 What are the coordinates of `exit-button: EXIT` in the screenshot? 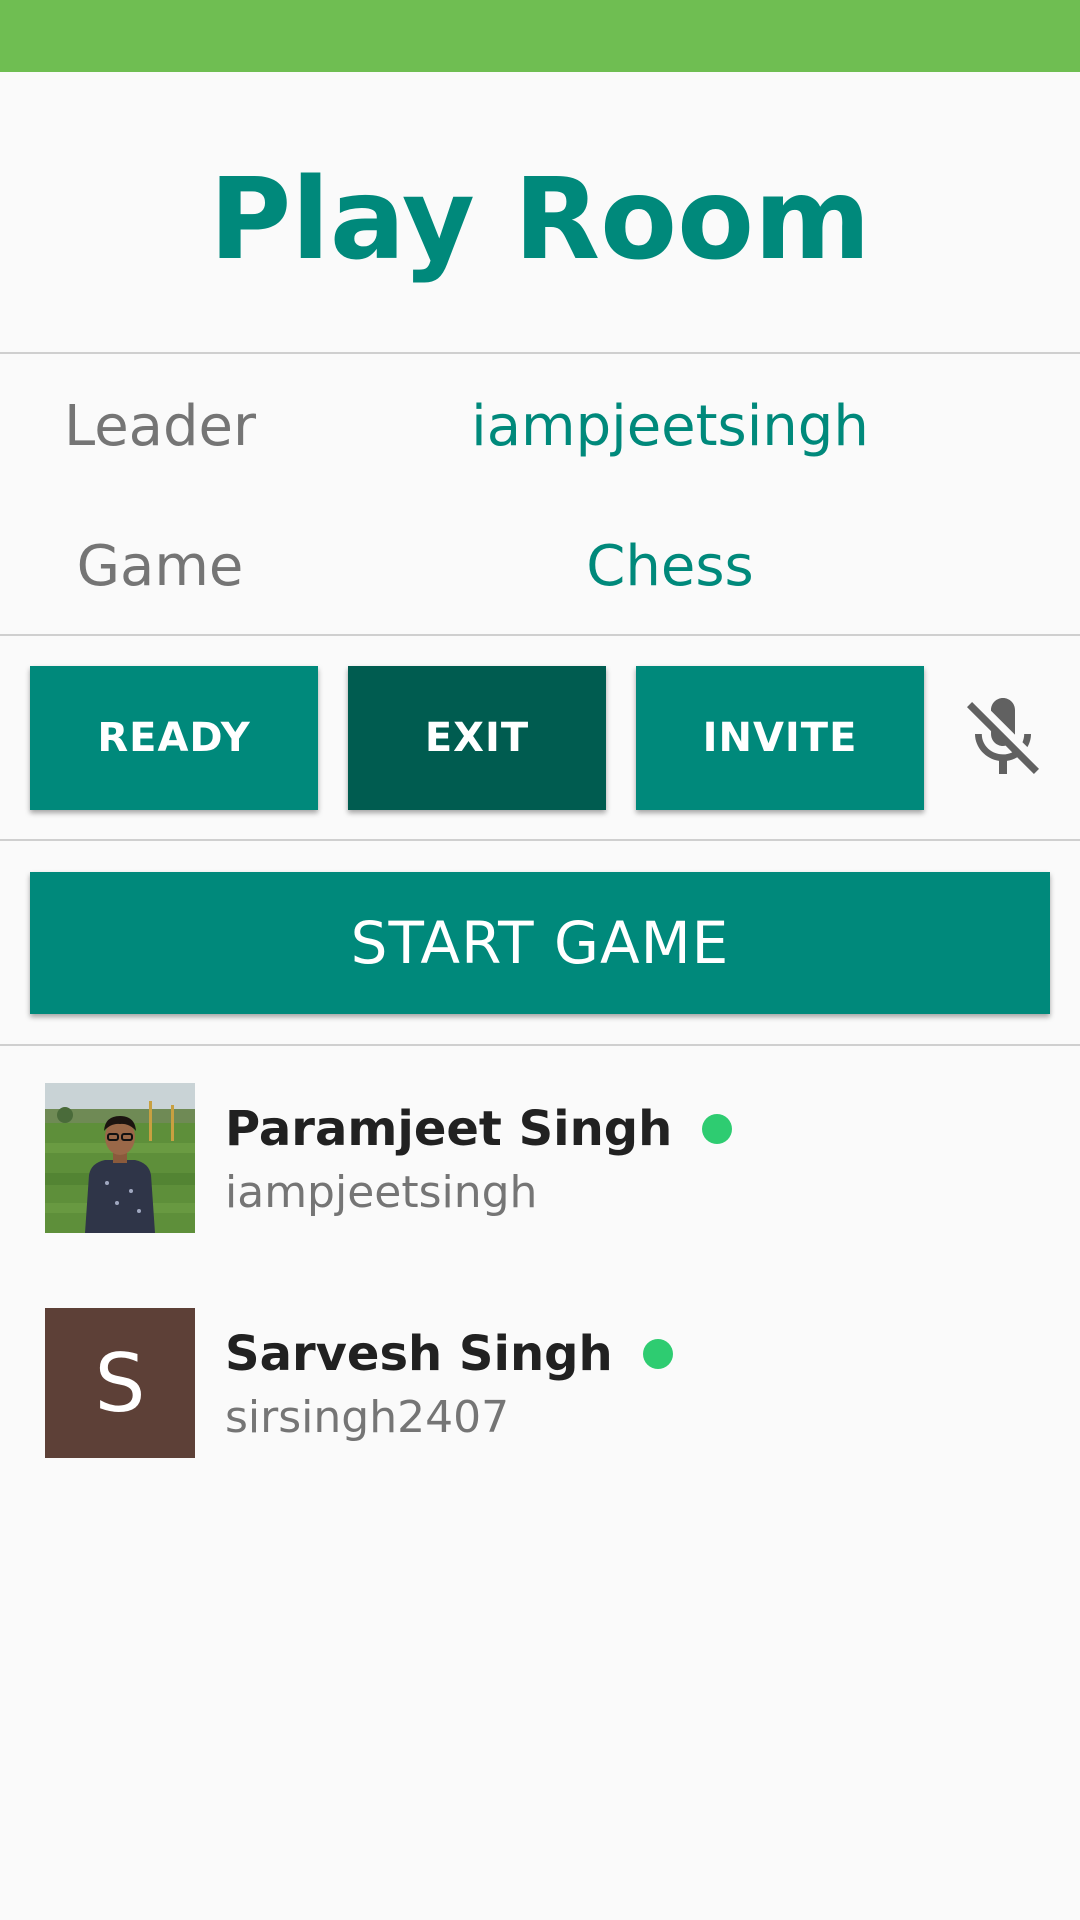 It's located at (477, 738).